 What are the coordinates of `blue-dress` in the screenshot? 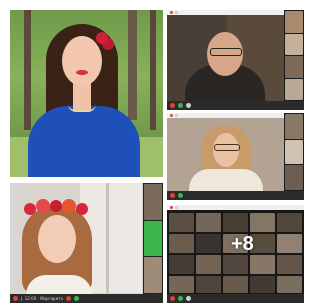 It's located at (84, 141).